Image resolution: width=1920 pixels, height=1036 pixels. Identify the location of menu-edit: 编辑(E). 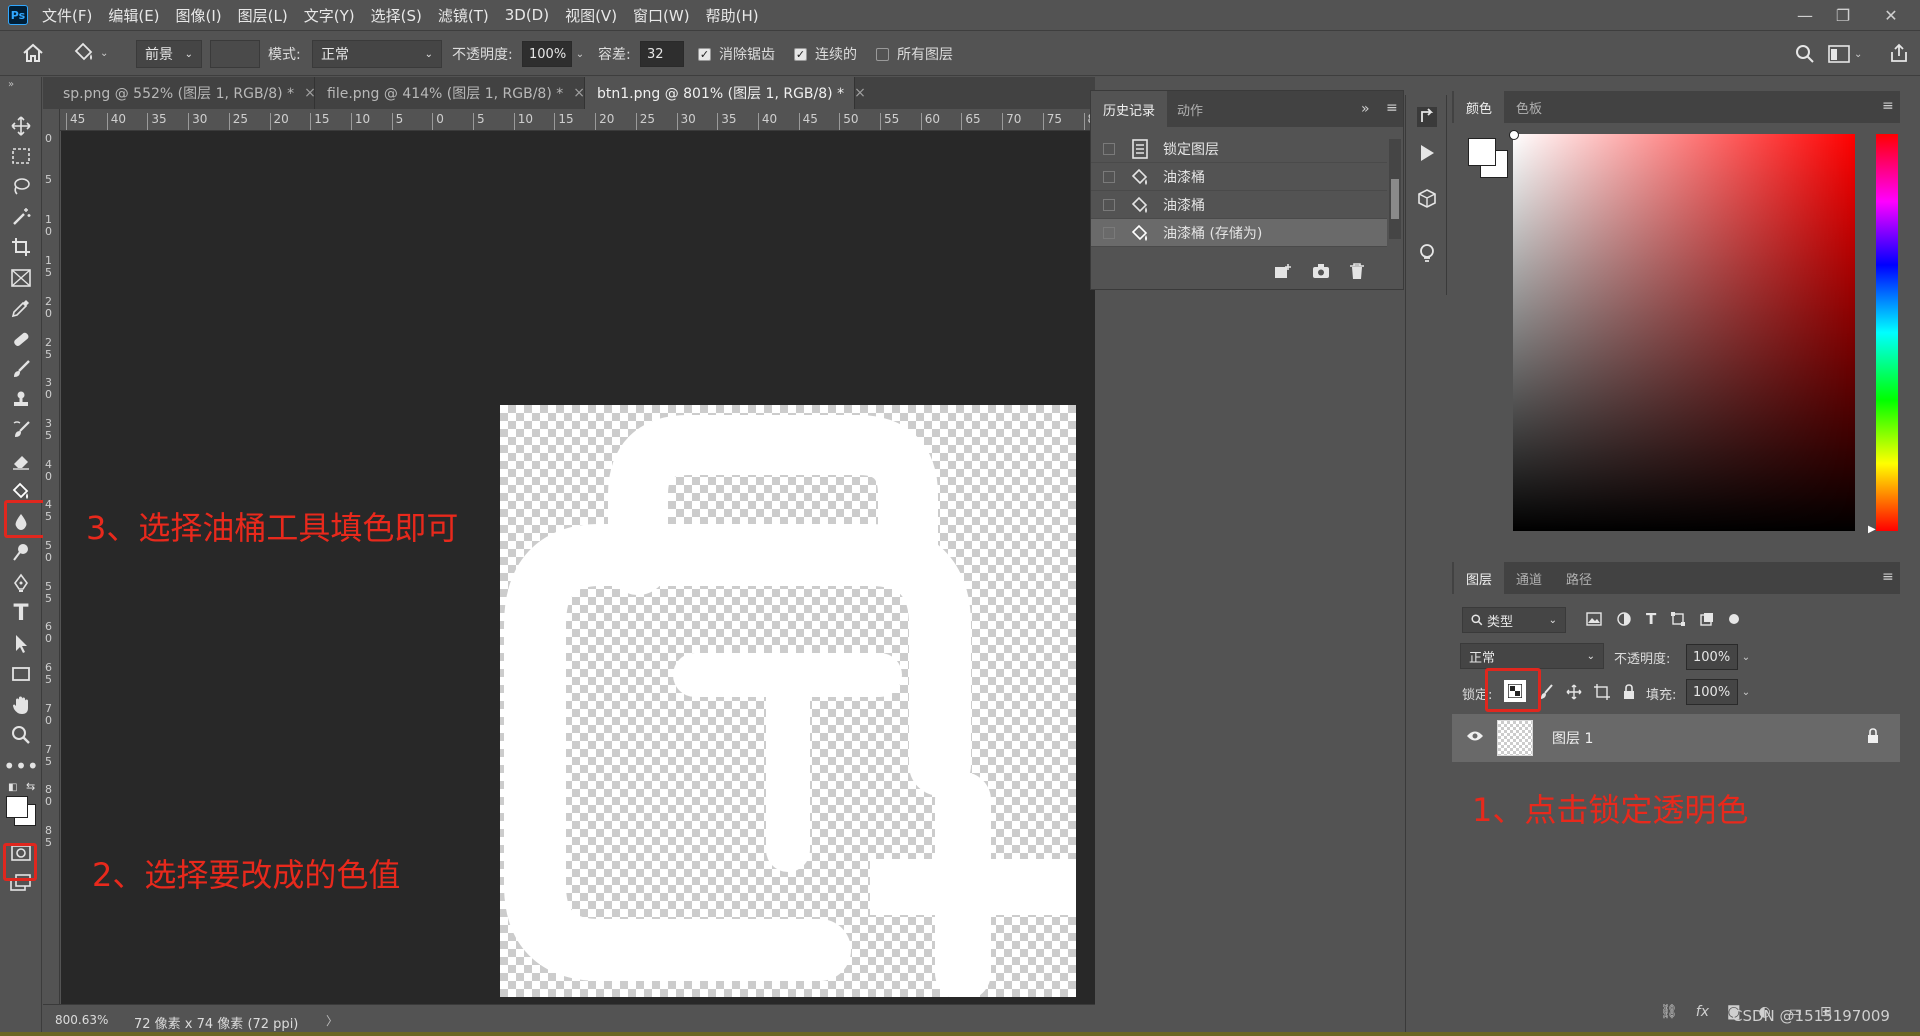
(133, 15).